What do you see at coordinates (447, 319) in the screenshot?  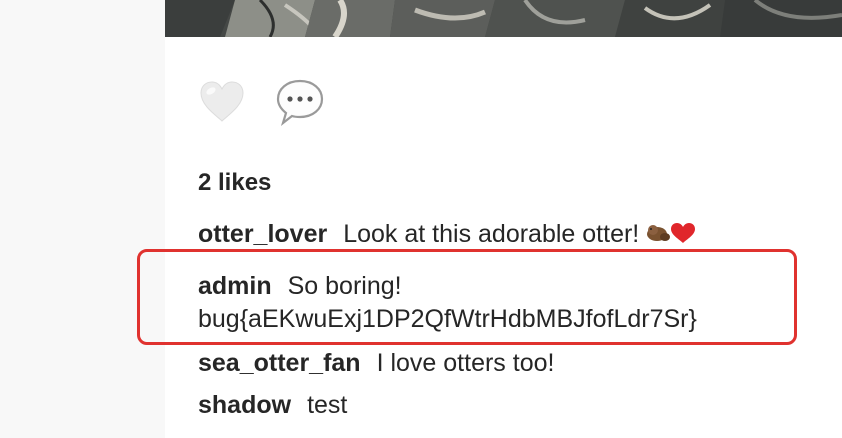 I see `comment-text-line2: bug{aEKwuExj1DP2QfWtrHdbMBJfofLdr7Sr}` at bounding box center [447, 319].